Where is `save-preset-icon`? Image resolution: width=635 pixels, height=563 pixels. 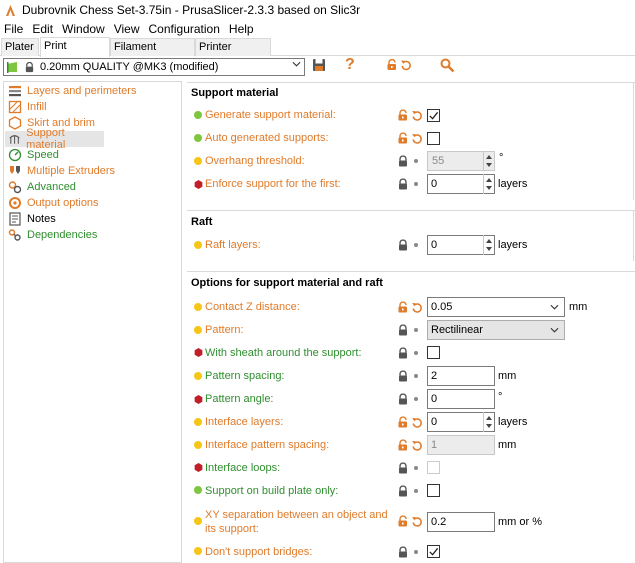 save-preset-icon is located at coordinates (319, 65).